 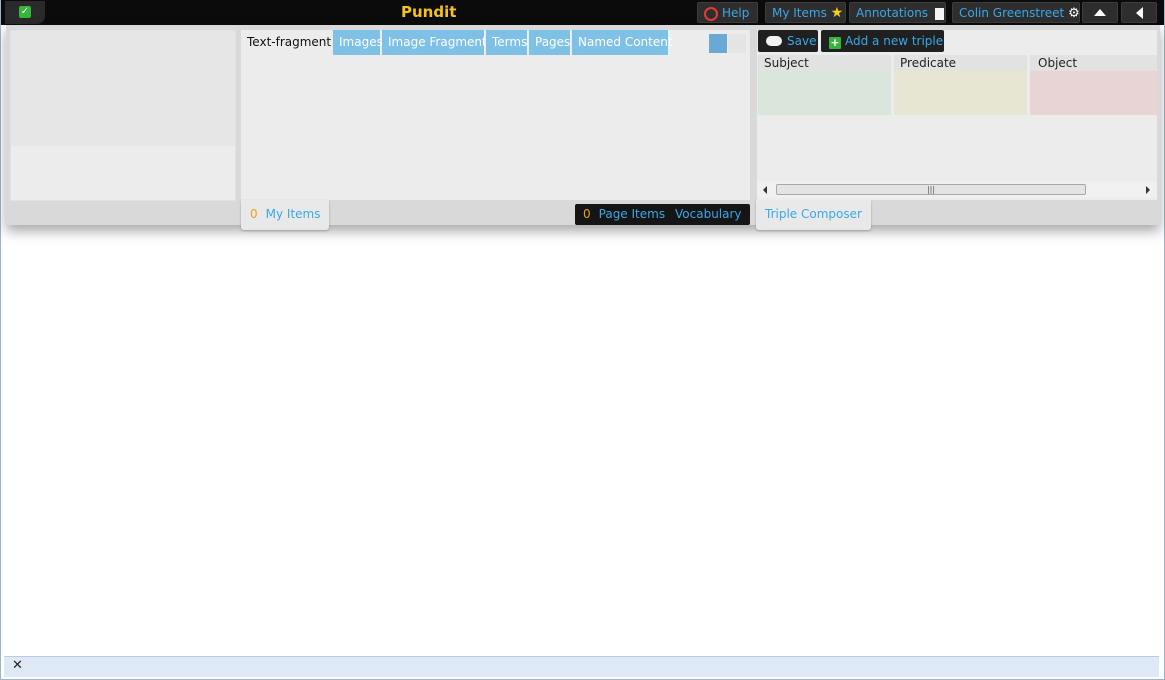 I want to click on pundit-toggle-button: ✓, so click(x=25, y=12).